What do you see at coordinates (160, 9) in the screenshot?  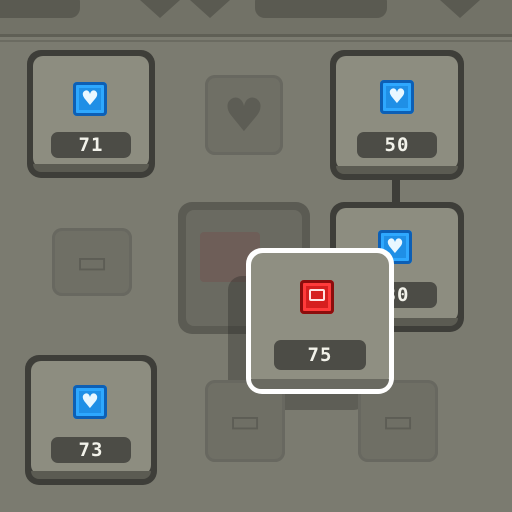 I see `top-arrow-left` at bounding box center [160, 9].